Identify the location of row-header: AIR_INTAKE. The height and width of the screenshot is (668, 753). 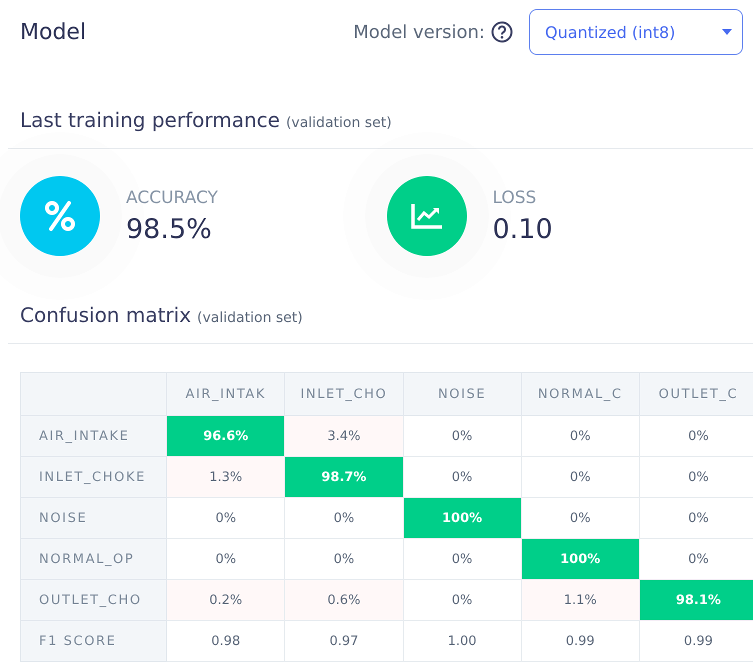
(93, 436).